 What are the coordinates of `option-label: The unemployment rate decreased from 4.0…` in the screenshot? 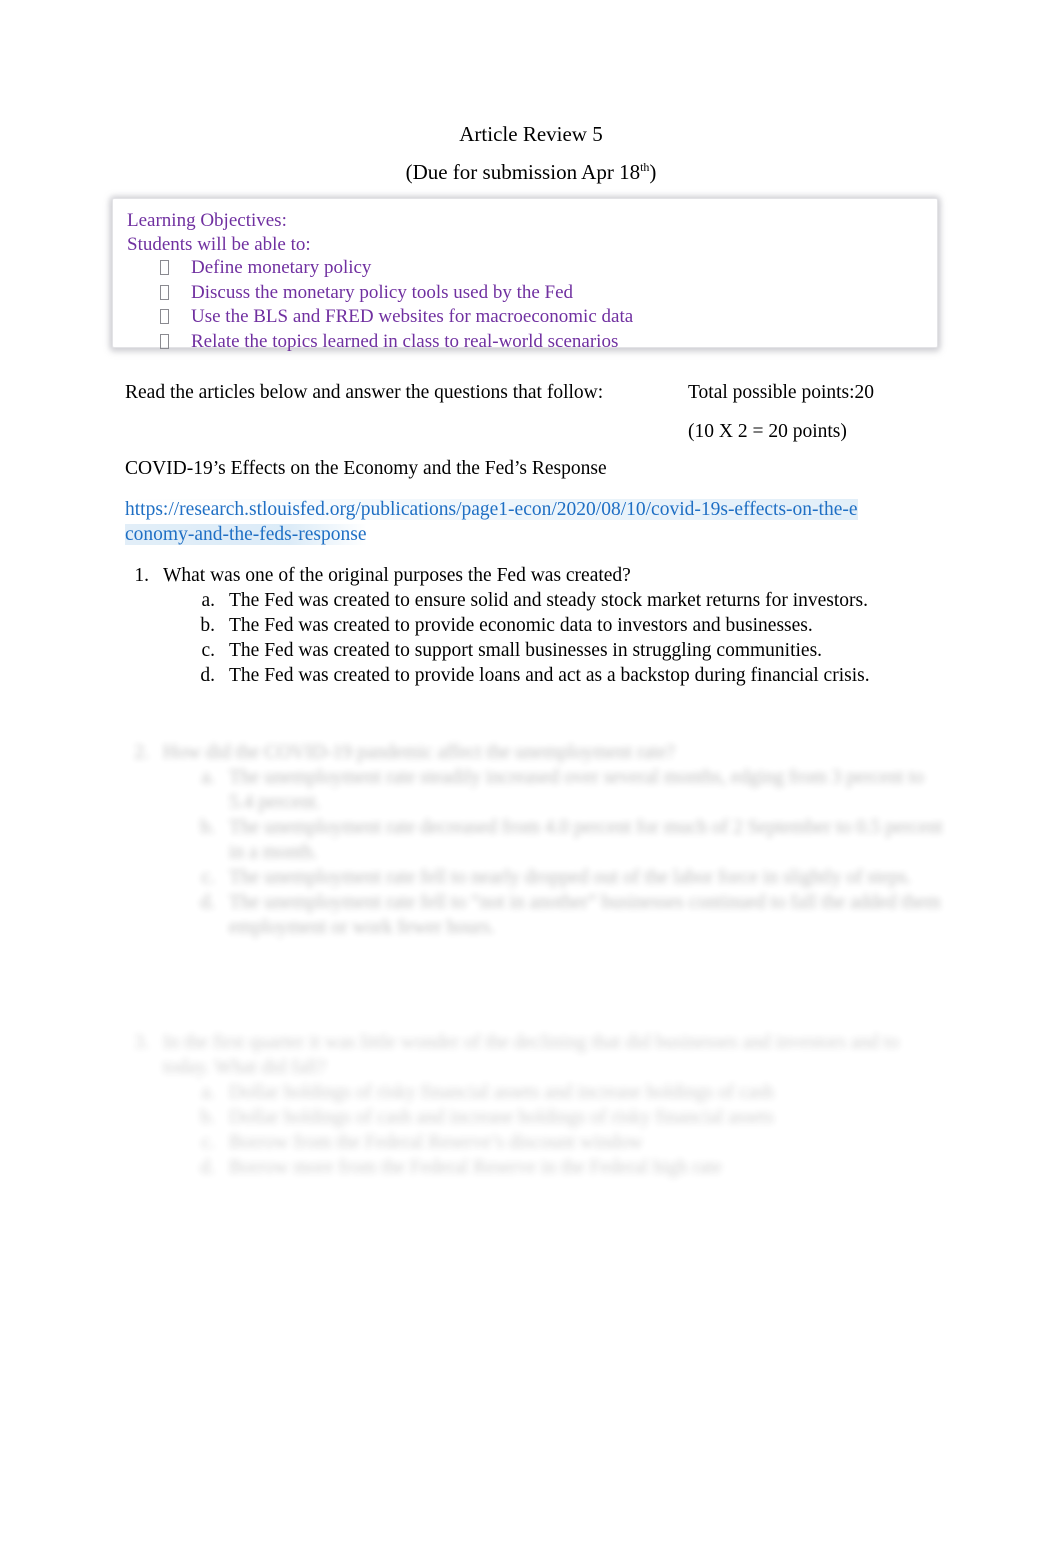 It's located at (586, 840).